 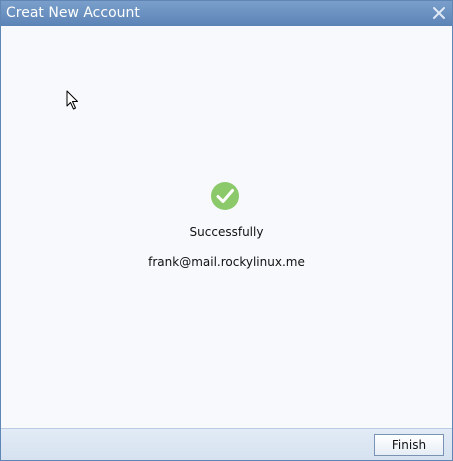 What do you see at coordinates (226, 444) in the screenshot?
I see `dialog-footer: Finish` at bounding box center [226, 444].